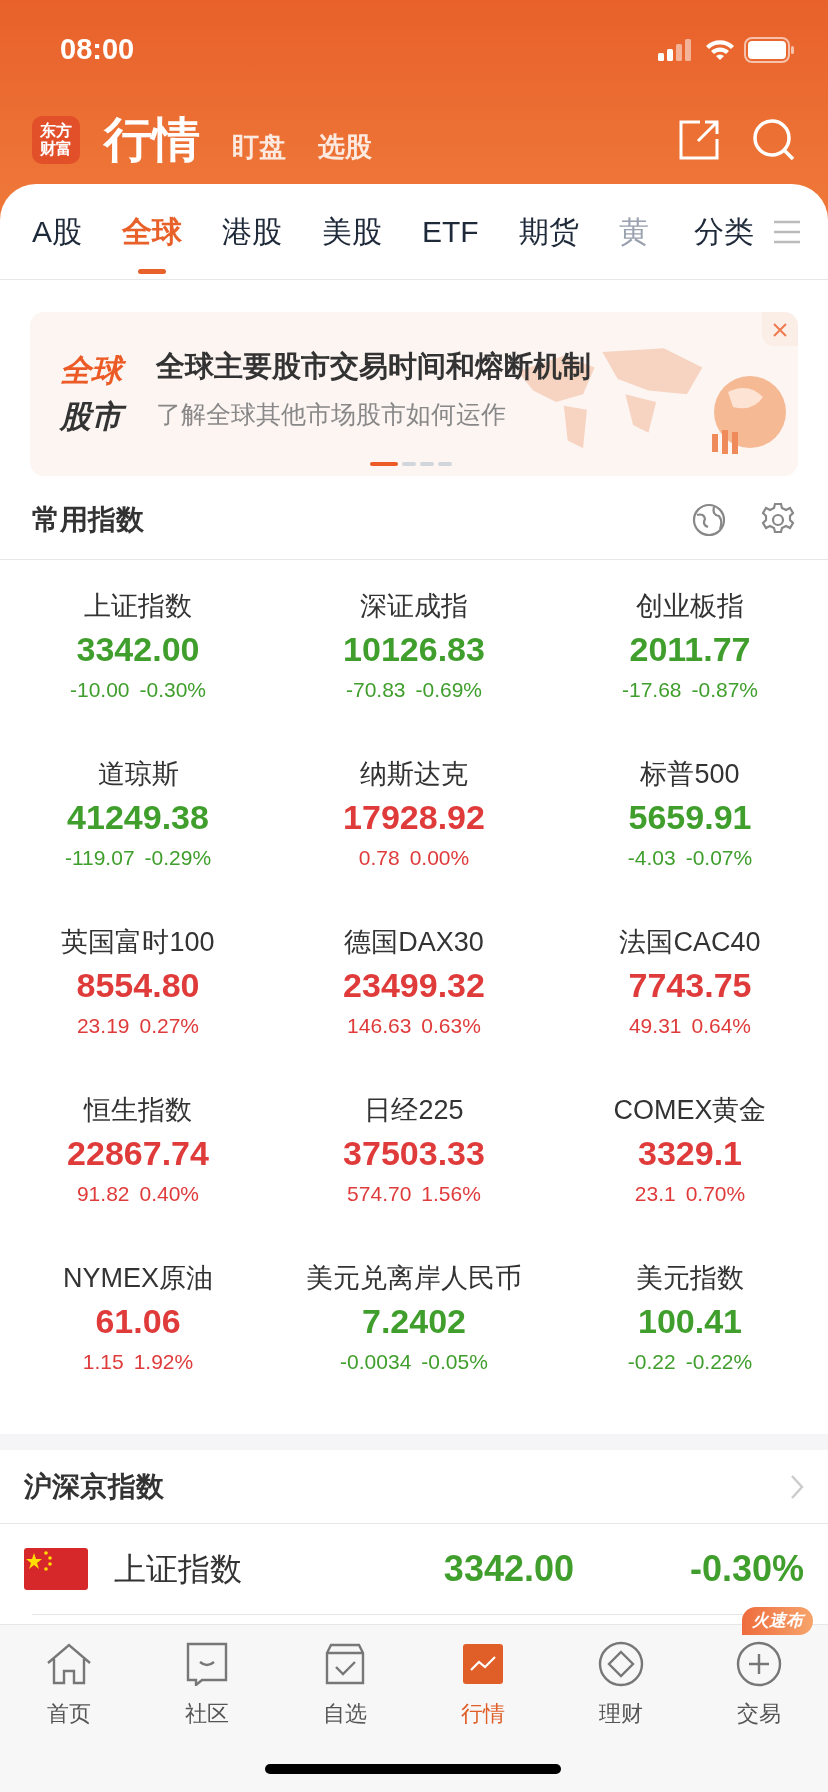 The image size is (828, 1792). I want to click on index-change: 23.1, so click(655, 1194).